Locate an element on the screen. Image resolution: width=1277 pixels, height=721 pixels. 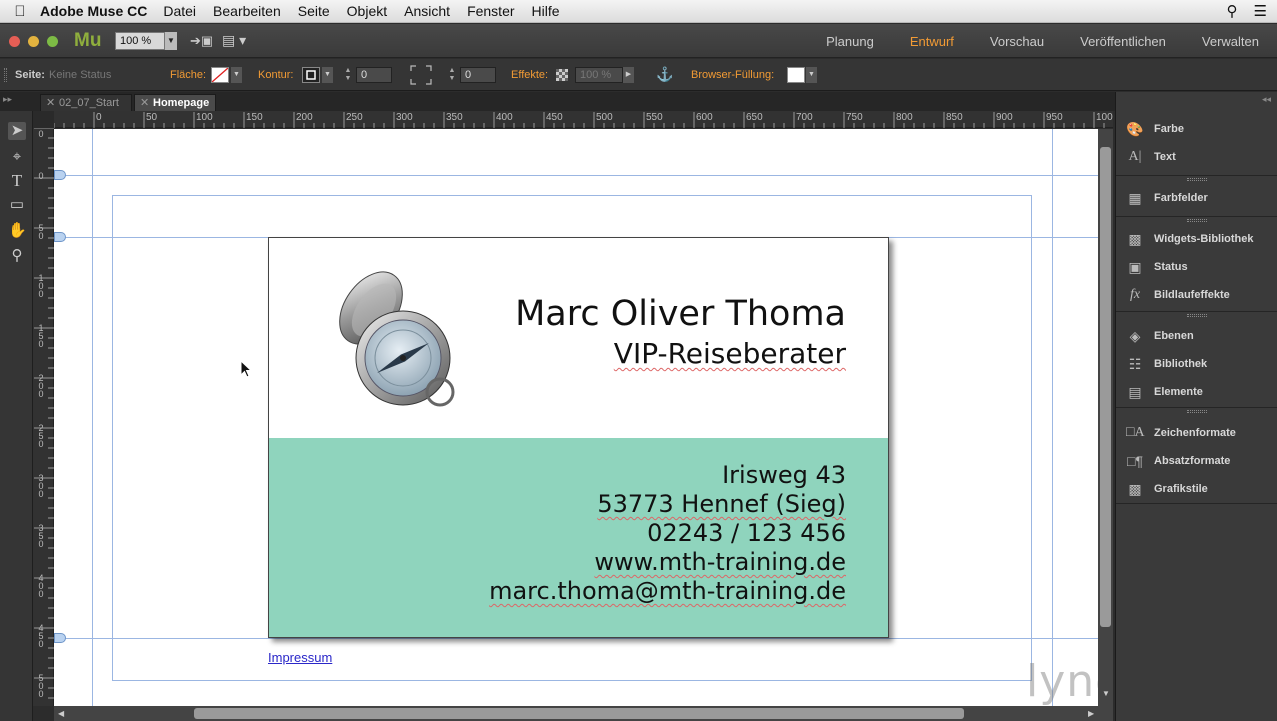
browser-fill-dropdown: ▼ is located at coordinates (811, 75).